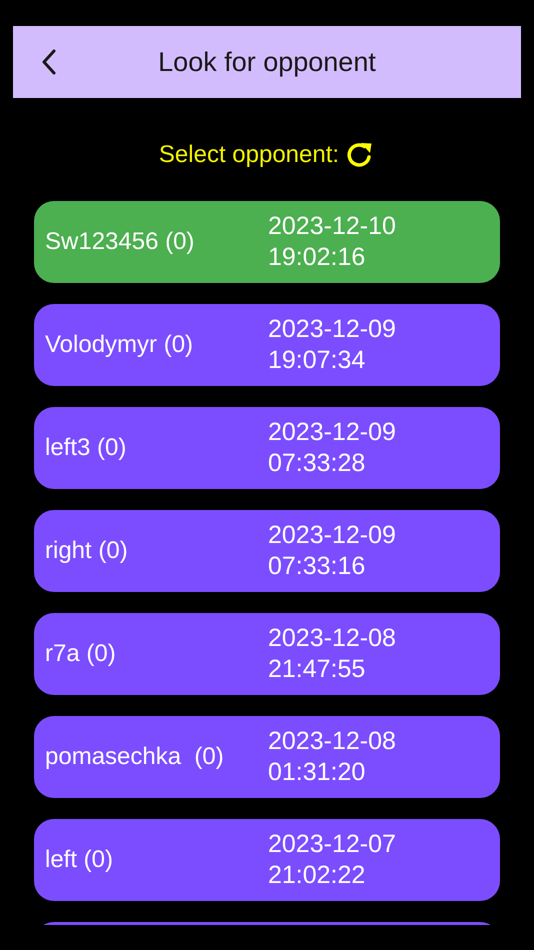  Describe the element at coordinates (86, 448) in the screenshot. I see `opponent-name: left3 (0)` at that location.